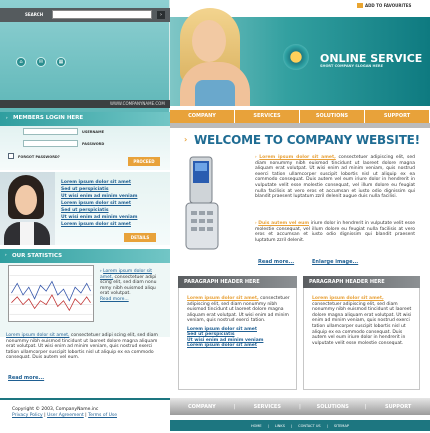 This screenshot has height=433, width=430. Describe the element at coordinates (51, 293) in the screenshot. I see `statistics-graph-image` at that location.